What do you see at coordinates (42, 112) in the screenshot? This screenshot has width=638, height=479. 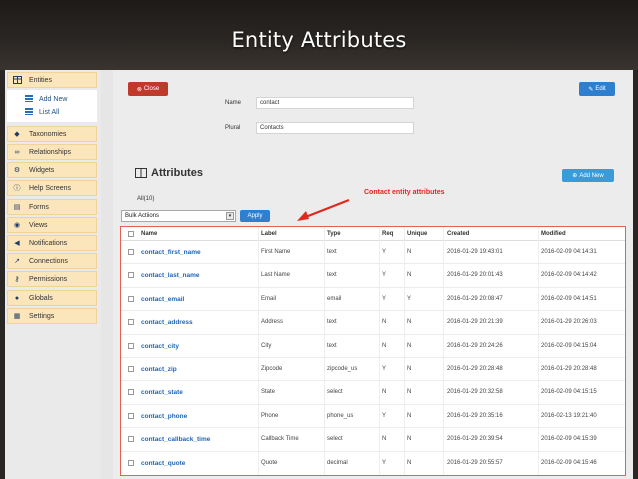 I see `sidebar-subitem-list-all: List All` at bounding box center [42, 112].